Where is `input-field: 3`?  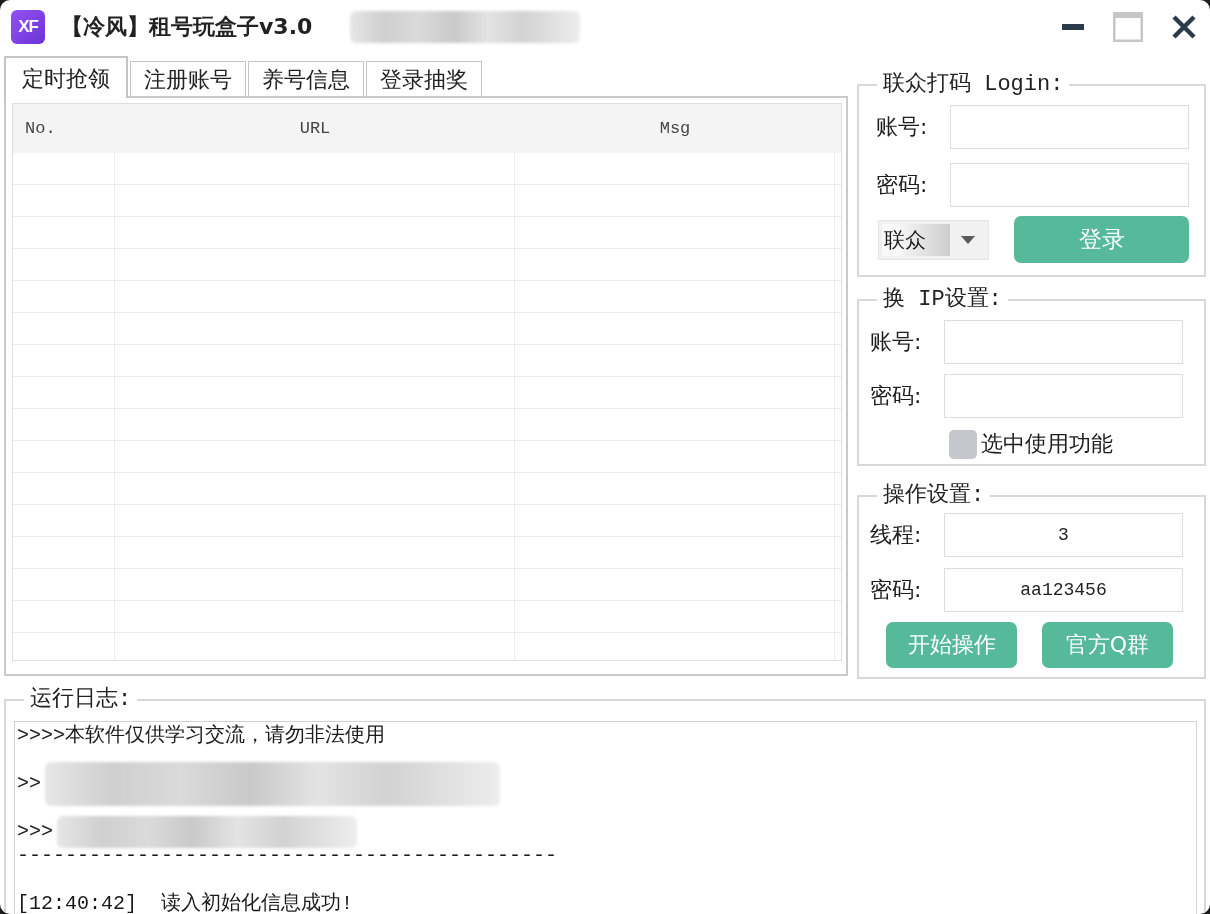
input-field: 3 is located at coordinates (1063, 535).